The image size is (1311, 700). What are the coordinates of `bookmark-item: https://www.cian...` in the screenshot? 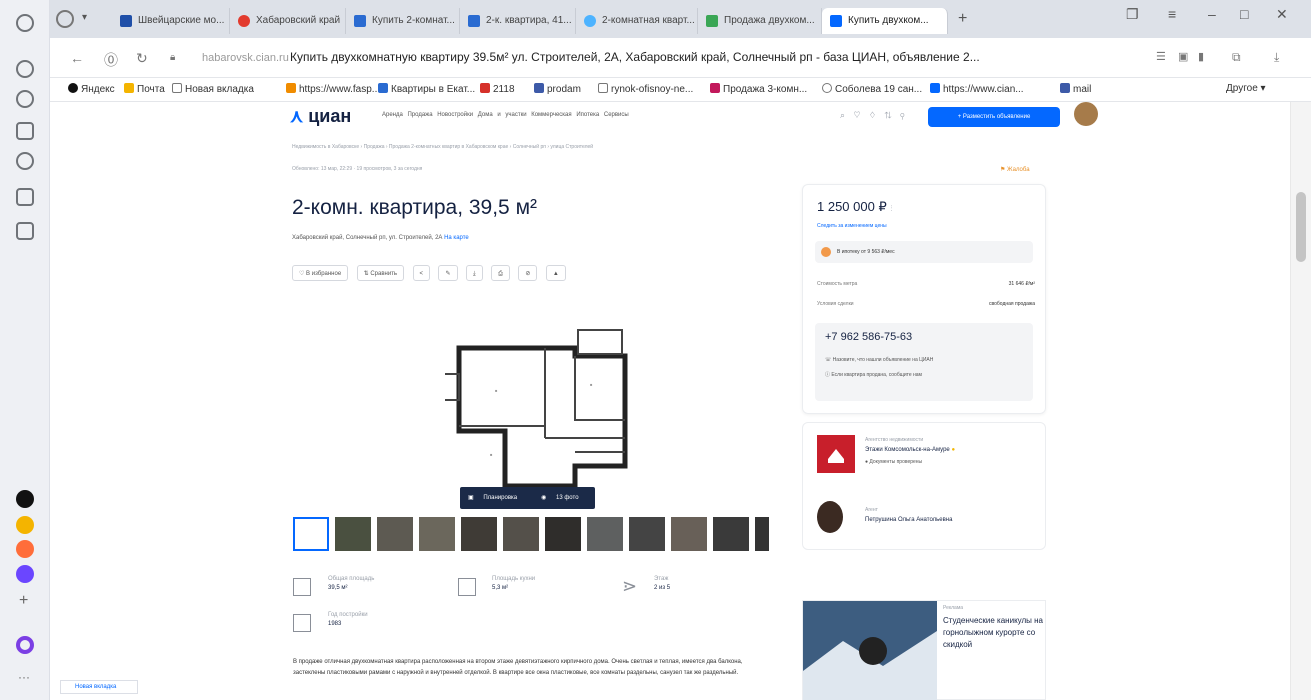 It's located at (977, 89).